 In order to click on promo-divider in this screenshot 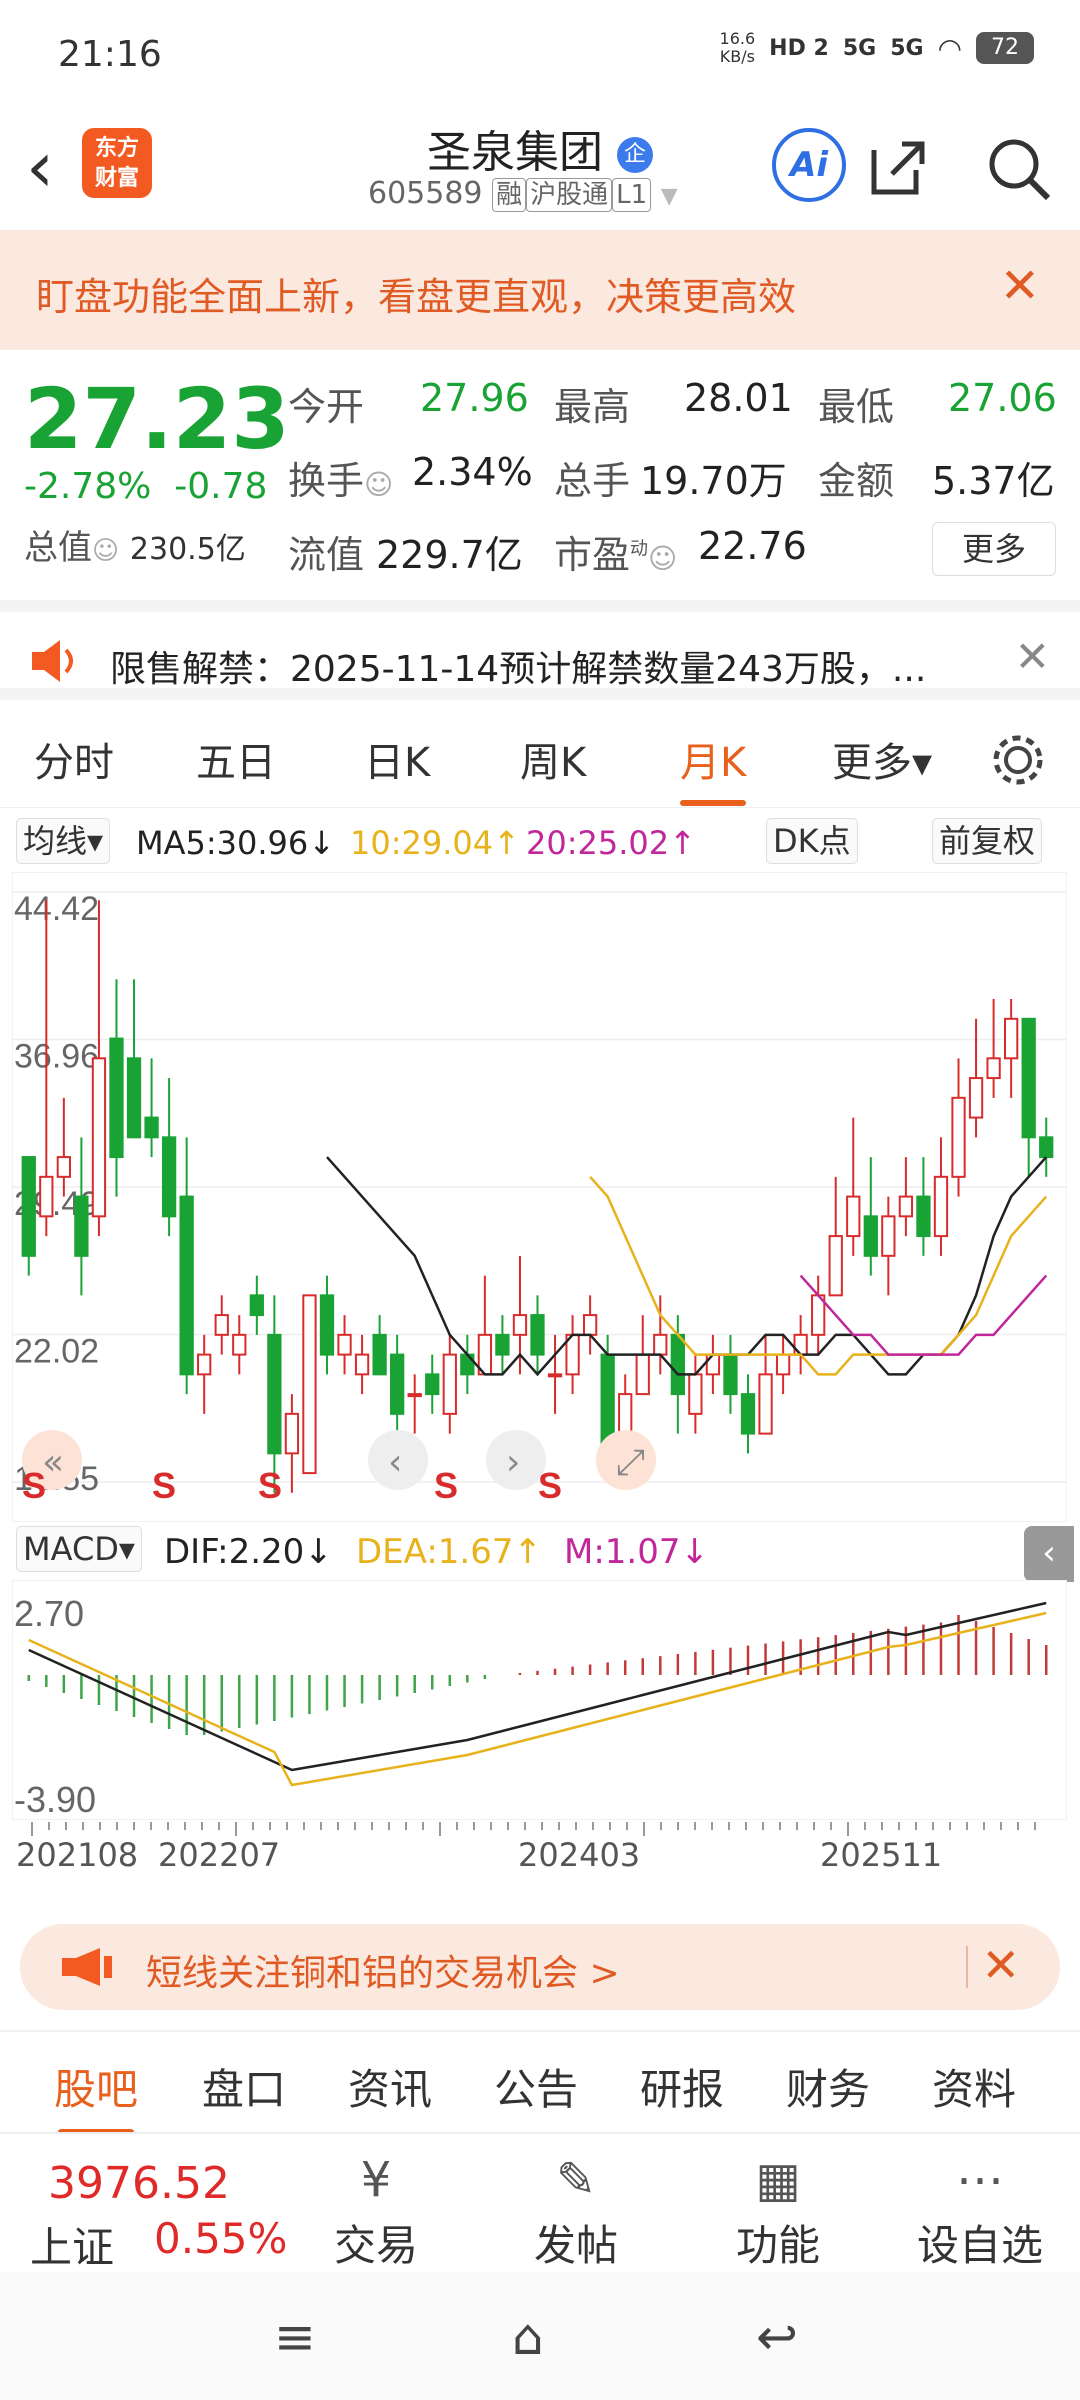, I will do `click(967, 1967)`.